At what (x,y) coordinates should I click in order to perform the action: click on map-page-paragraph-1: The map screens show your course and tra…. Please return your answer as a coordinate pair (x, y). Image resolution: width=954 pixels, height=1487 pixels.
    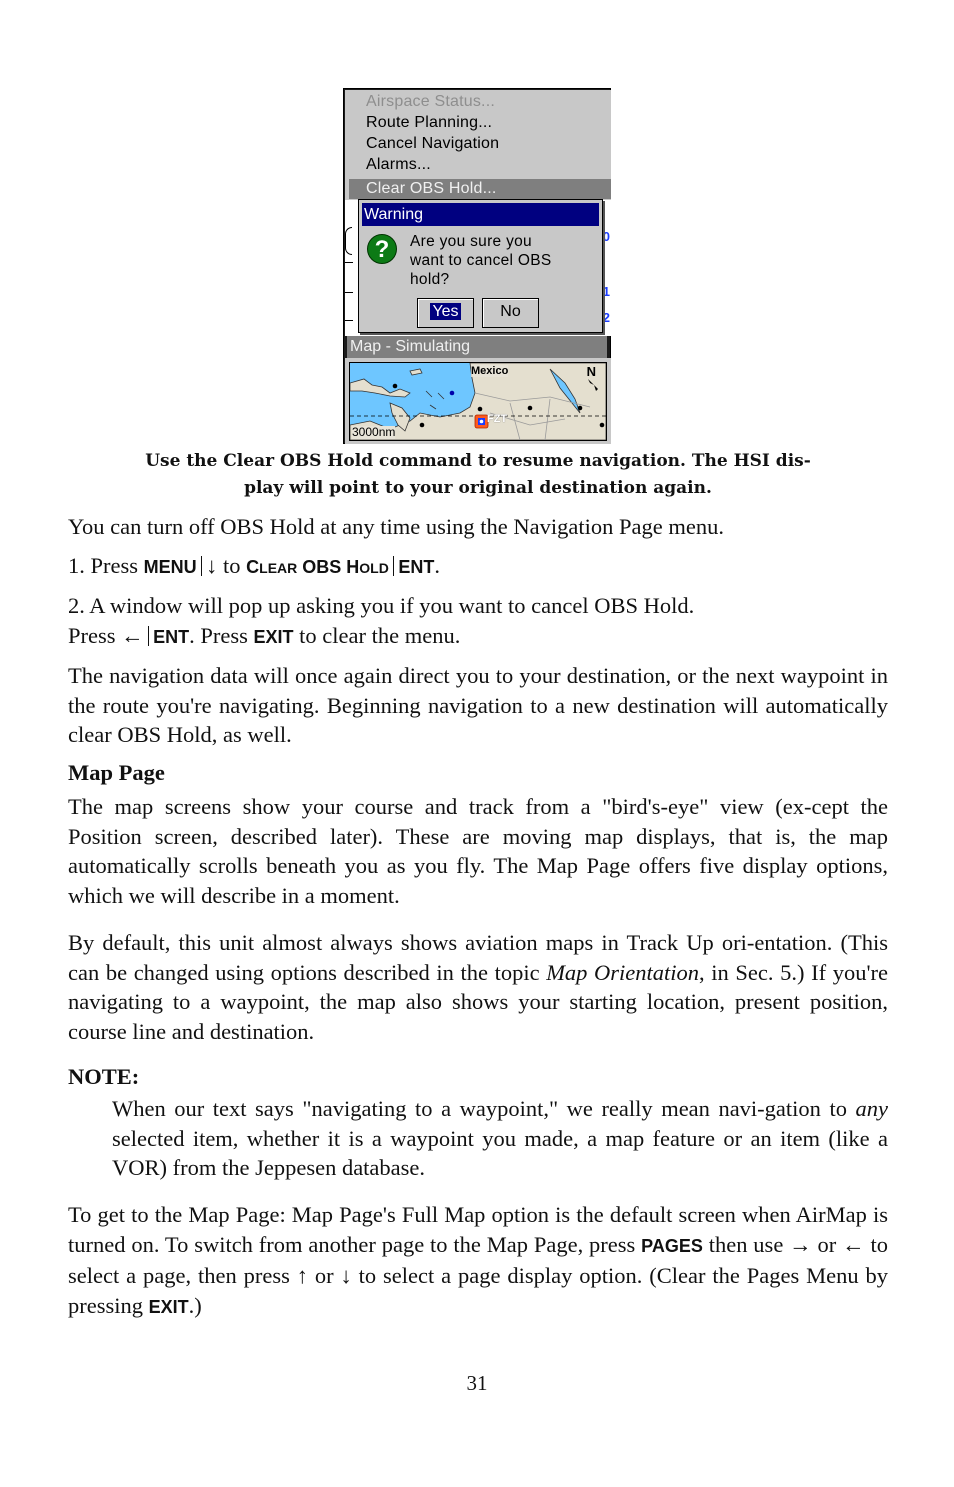
    Looking at the image, I should click on (478, 851).